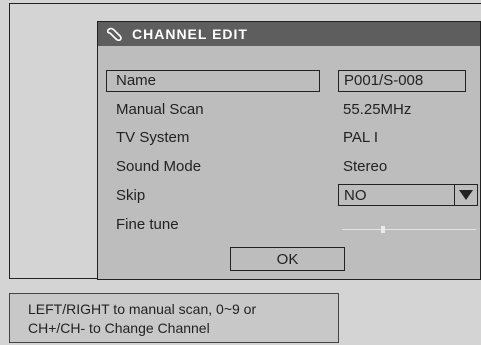  What do you see at coordinates (402, 81) in the screenshot?
I see `name-value-field: P001/S-008` at bounding box center [402, 81].